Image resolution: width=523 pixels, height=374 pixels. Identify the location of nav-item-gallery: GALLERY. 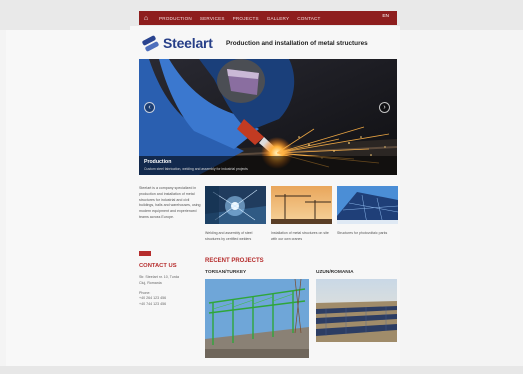
(278, 18).